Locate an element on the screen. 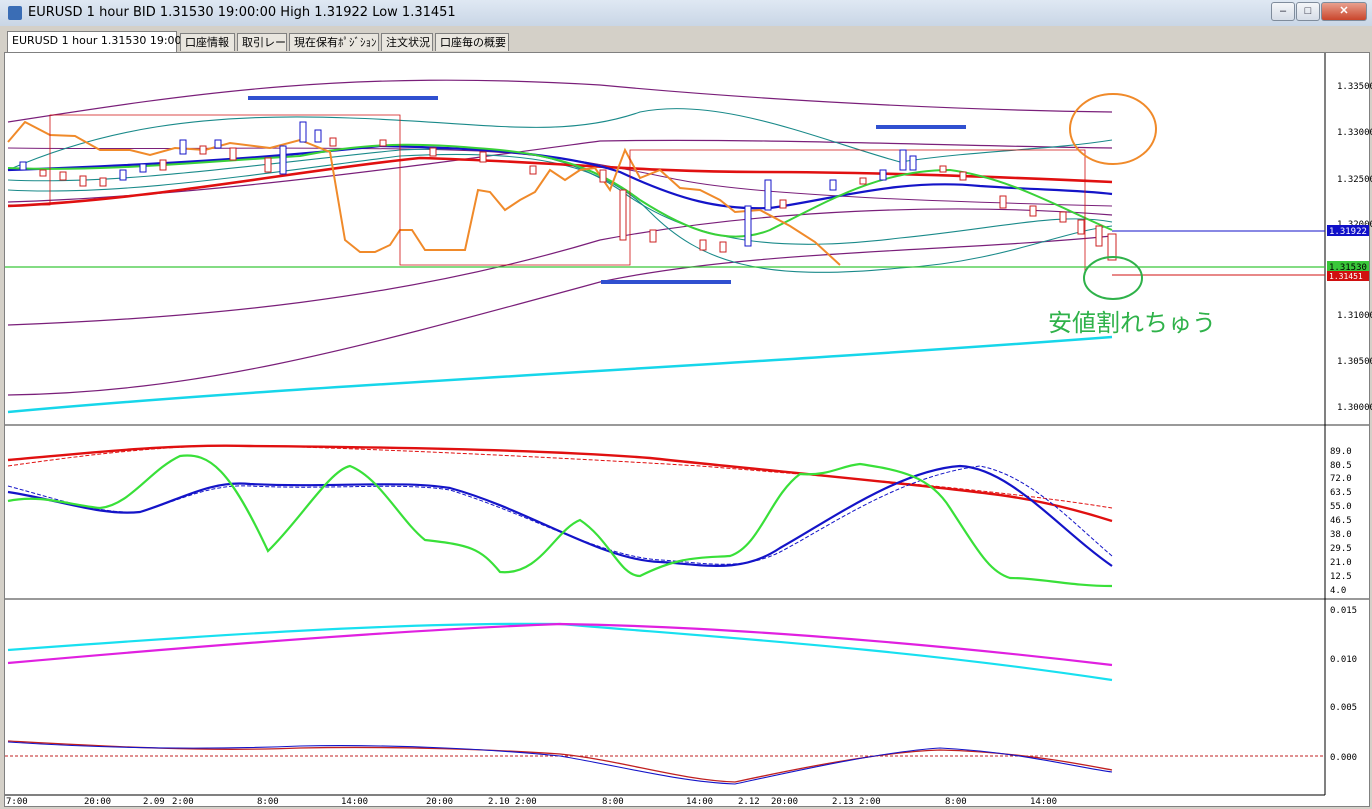  time-tick: 7:00 is located at coordinates (17, 802).